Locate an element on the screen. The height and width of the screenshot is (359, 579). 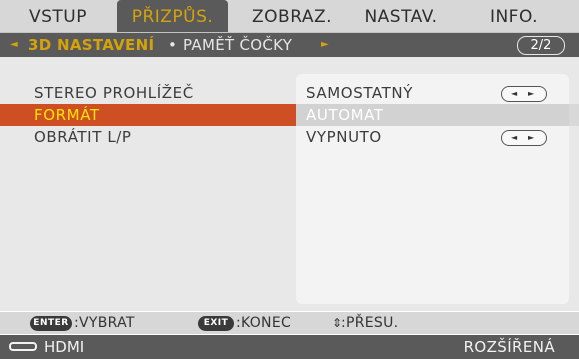
setting-label: FORMÁT is located at coordinates (67, 115).